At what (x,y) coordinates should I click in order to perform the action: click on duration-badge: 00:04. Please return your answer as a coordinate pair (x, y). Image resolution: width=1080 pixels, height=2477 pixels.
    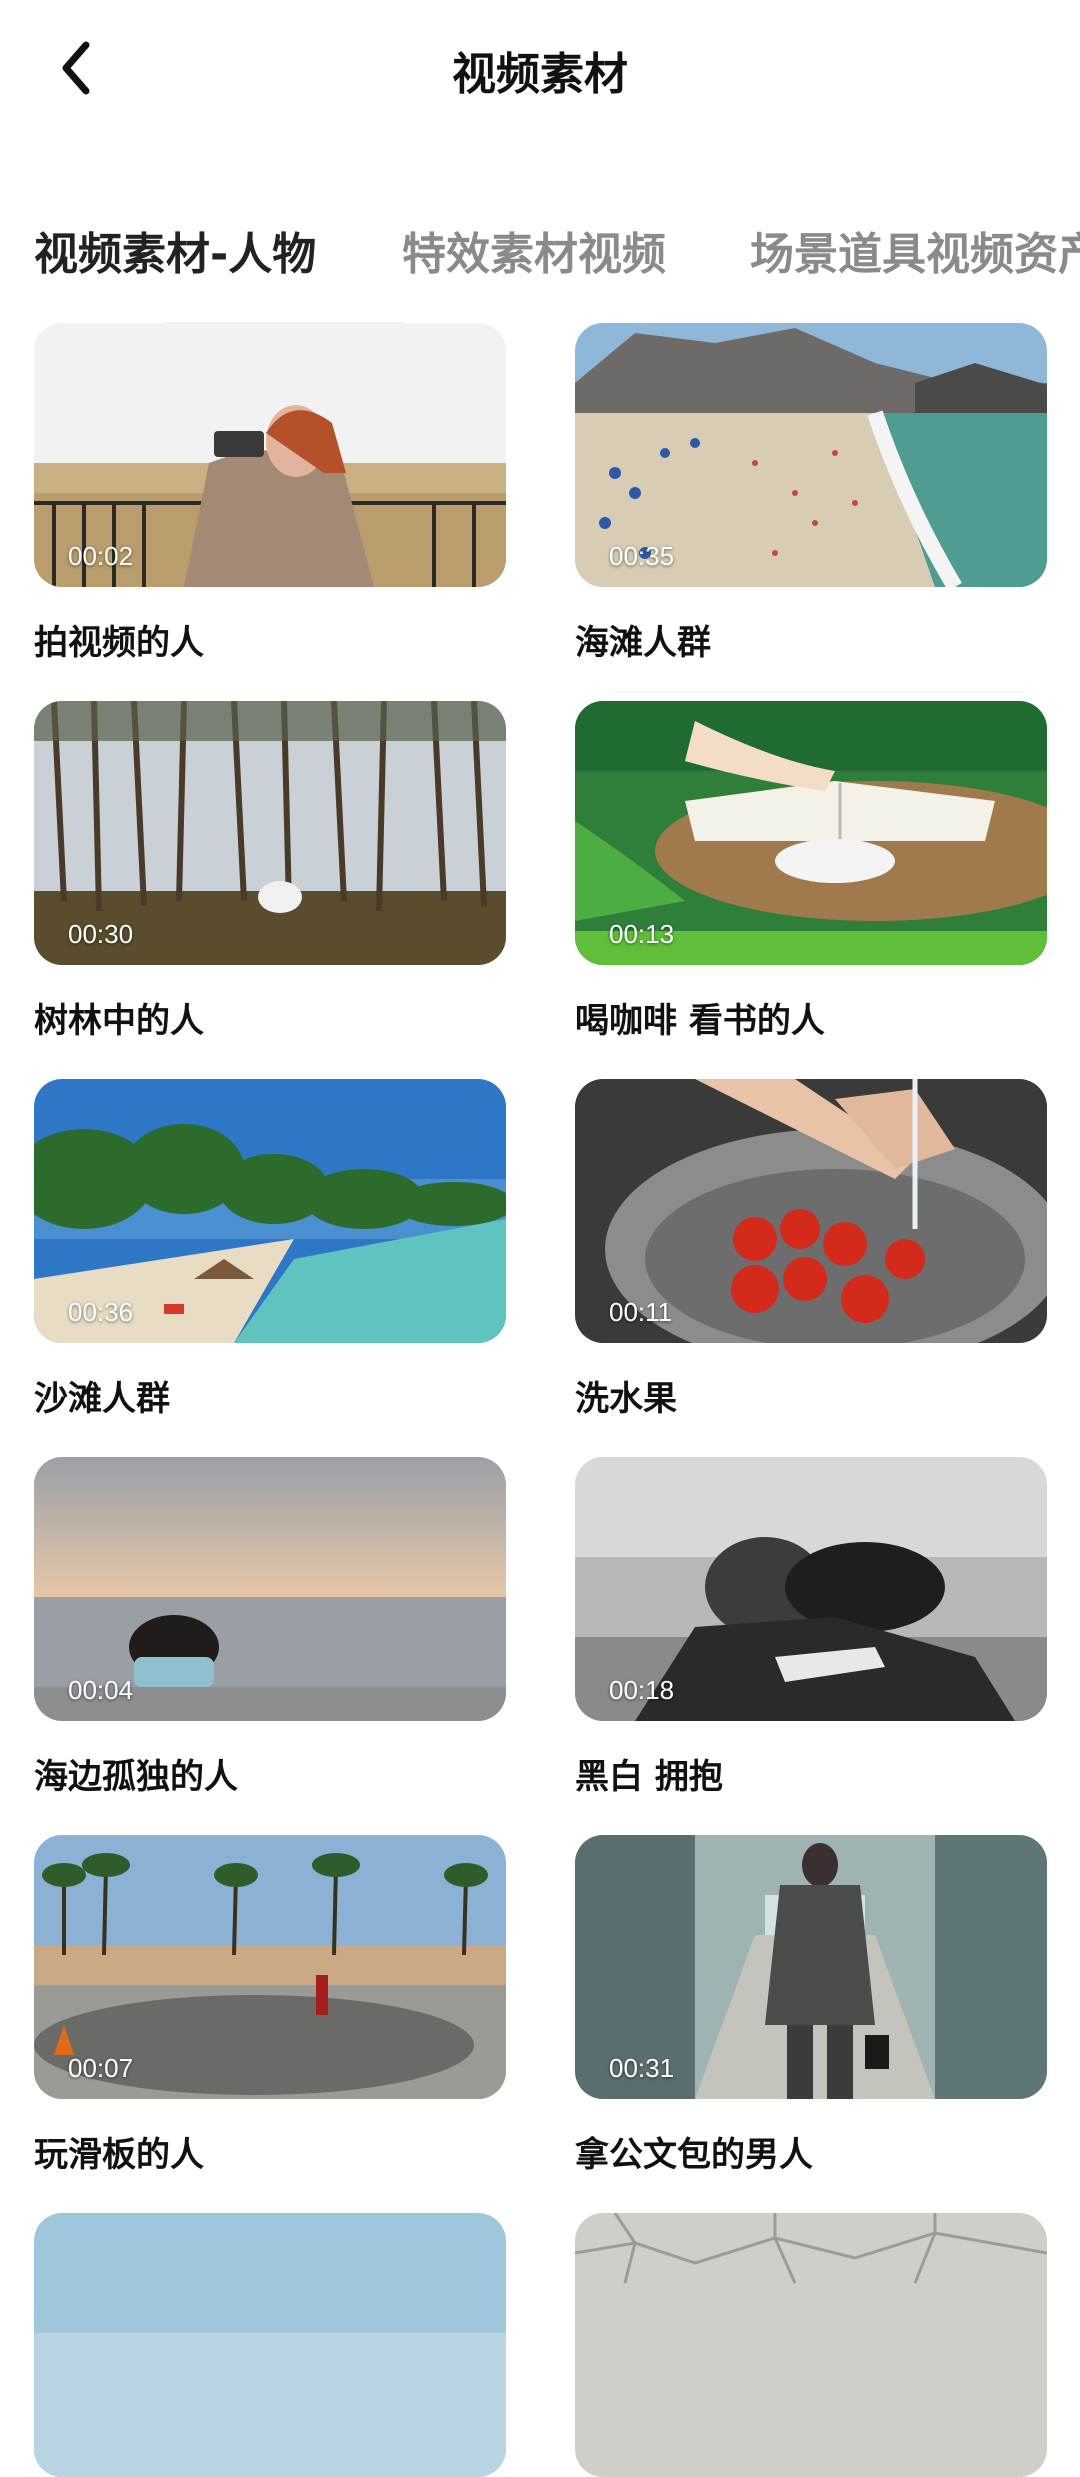
    Looking at the image, I should click on (101, 1690).